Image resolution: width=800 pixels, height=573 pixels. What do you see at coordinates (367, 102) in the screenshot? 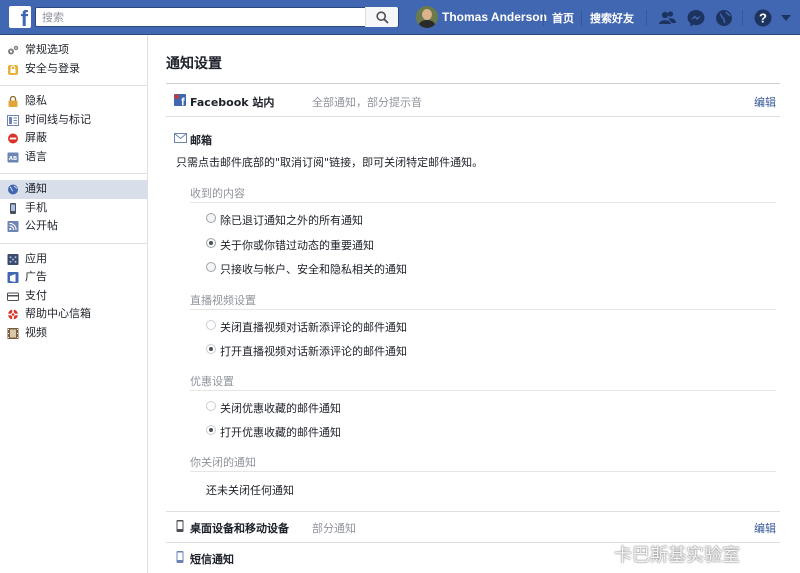
I see `row-summary: 全部通知，部分提示音` at bounding box center [367, 102].